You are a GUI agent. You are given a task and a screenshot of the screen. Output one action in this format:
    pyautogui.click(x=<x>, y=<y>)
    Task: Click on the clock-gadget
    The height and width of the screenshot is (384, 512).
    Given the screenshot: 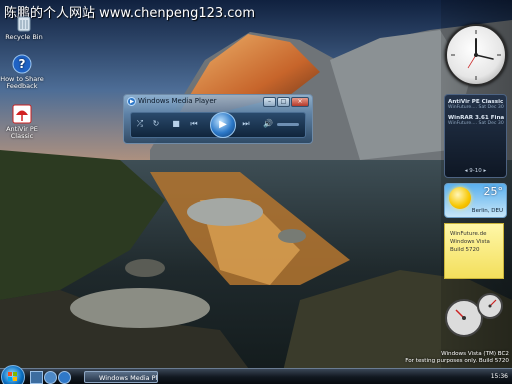 What is the action you would take?
    pyautogui.click(x=476, y=55)
    